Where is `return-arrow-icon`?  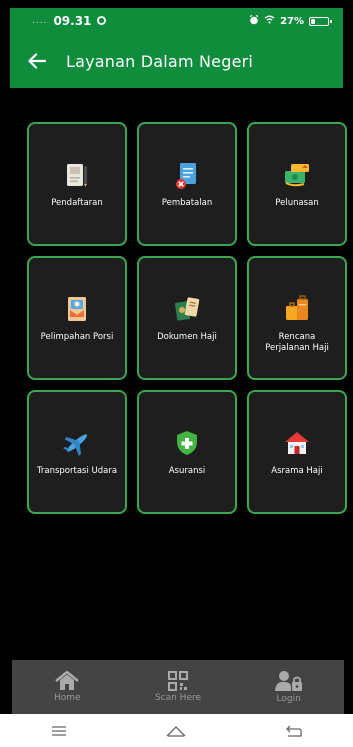 return-arrow-icon is located at coordinates (294, 731).